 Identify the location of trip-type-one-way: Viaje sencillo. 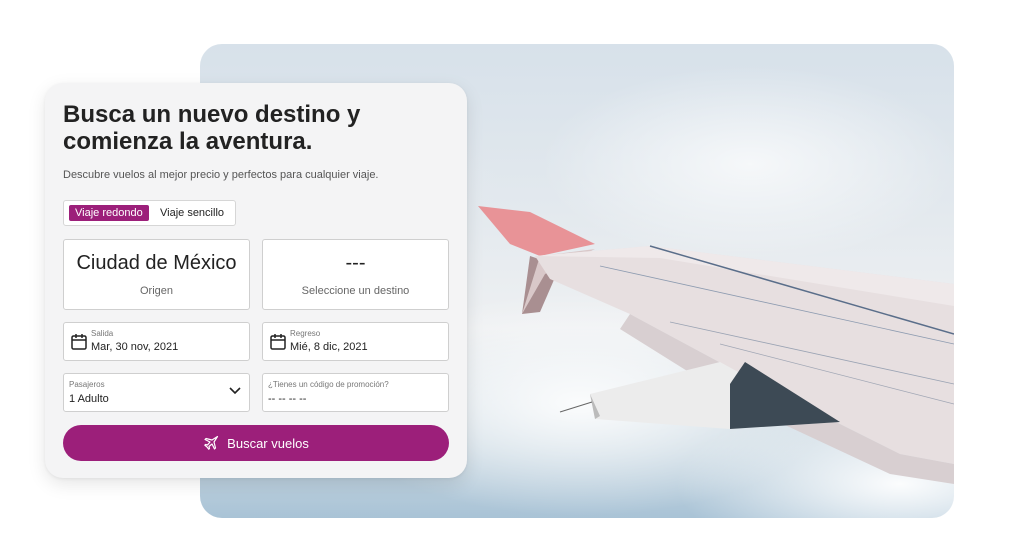
(192, 213).